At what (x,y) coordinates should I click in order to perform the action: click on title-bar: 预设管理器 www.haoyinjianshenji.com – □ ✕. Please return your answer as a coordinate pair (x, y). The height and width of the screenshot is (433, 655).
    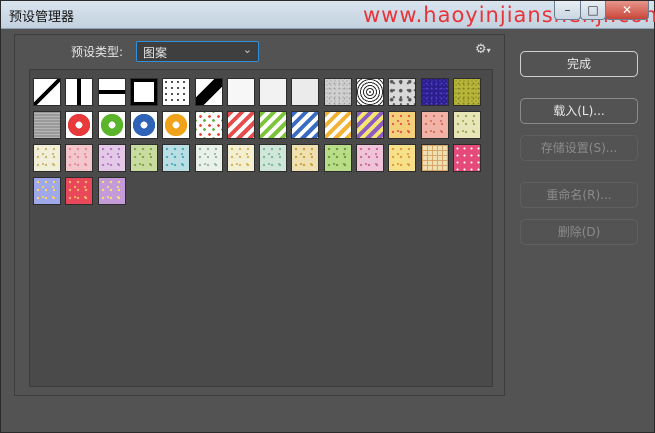
    Looking at the image, I should click on (328, 15).